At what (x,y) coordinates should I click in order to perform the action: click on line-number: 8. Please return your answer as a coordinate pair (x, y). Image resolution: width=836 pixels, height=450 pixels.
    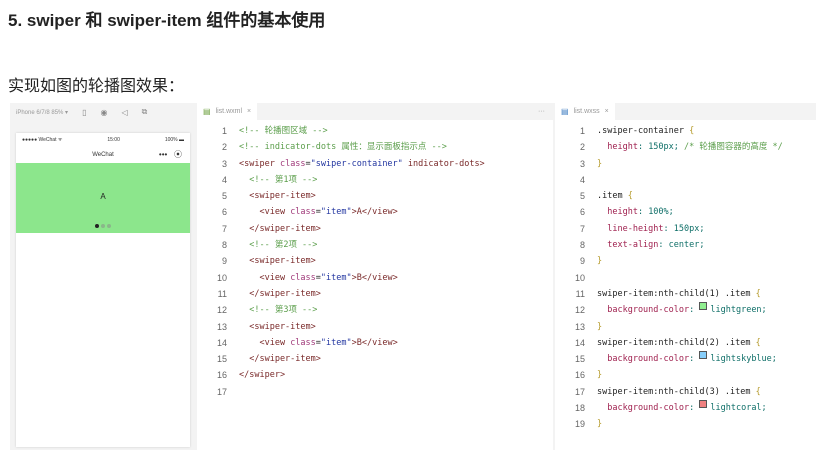
    Looking at the image, I should click on (224, 245).